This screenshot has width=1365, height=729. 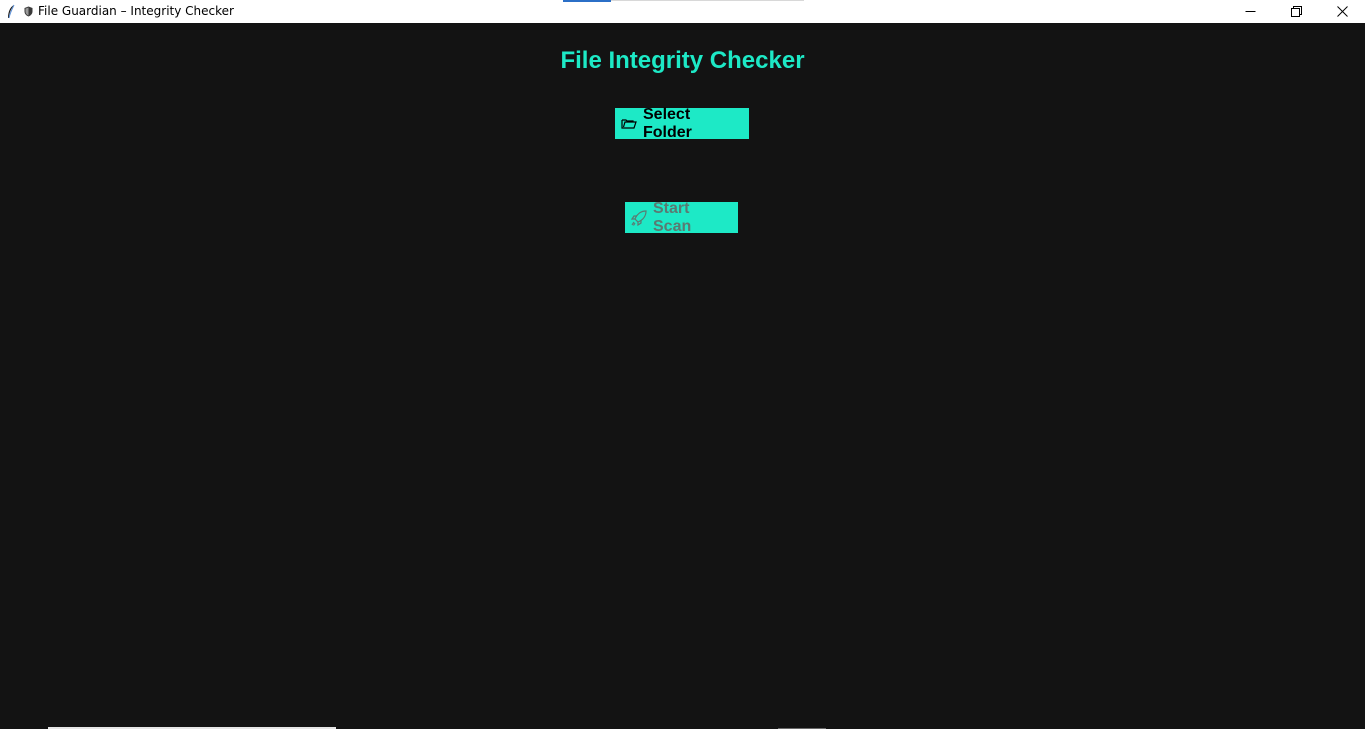 What do you see at coordinates (587, 1) in the screenshot?
I see `titlebar-accent` at bounding box center [587, 1].